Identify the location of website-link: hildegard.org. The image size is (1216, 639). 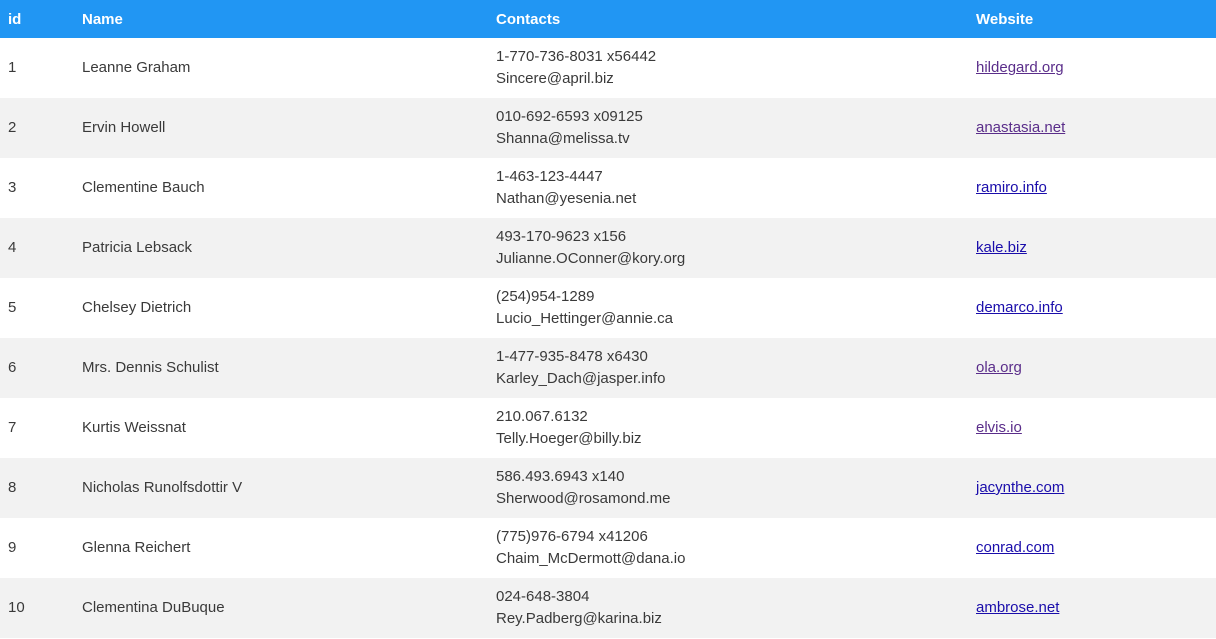
(1020, 67).